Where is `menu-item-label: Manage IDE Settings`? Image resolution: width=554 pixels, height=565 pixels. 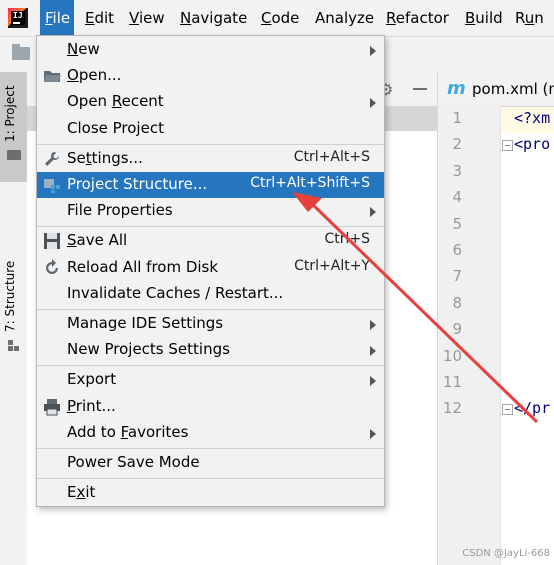 menu-item-label: Manage IDE Settings is located at coordinates (145, 323).